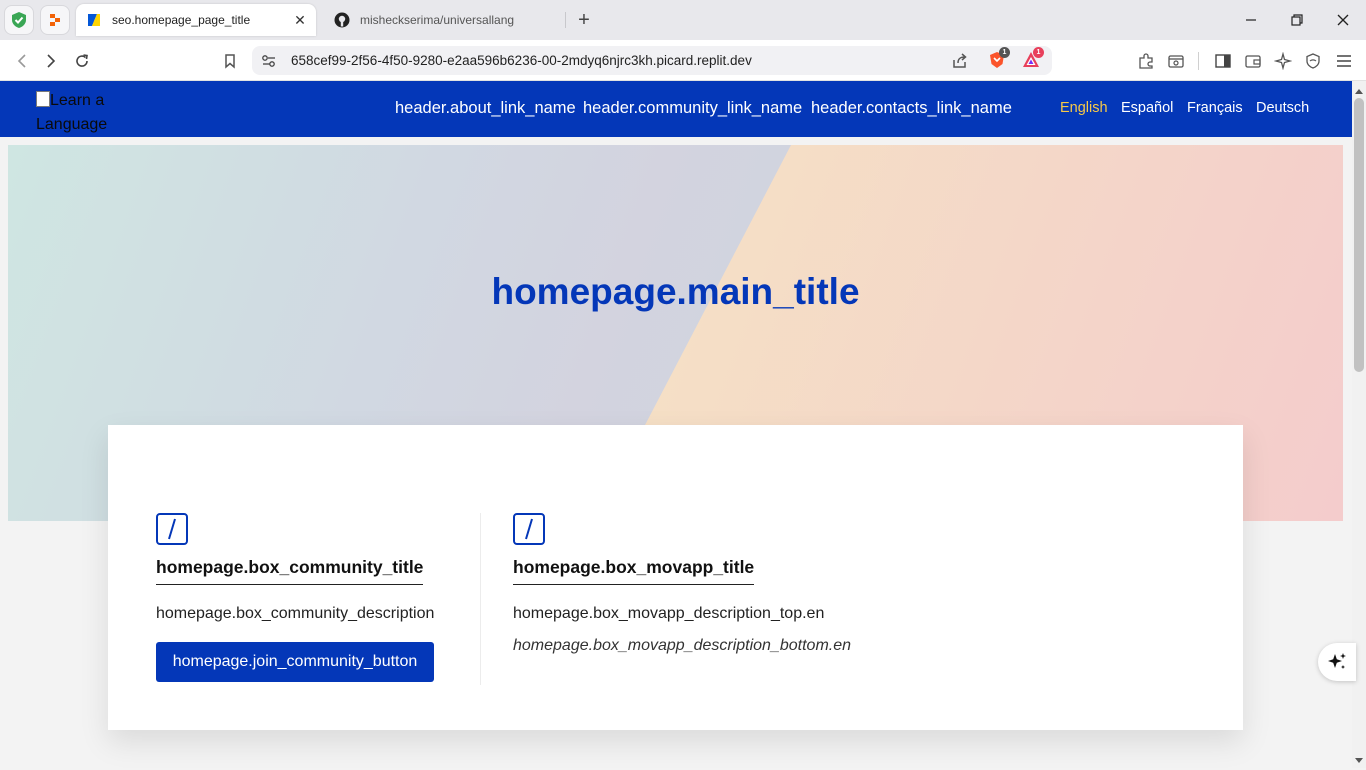  I want to click on nav-community-link: header.community_link_name, so click(692, 108).